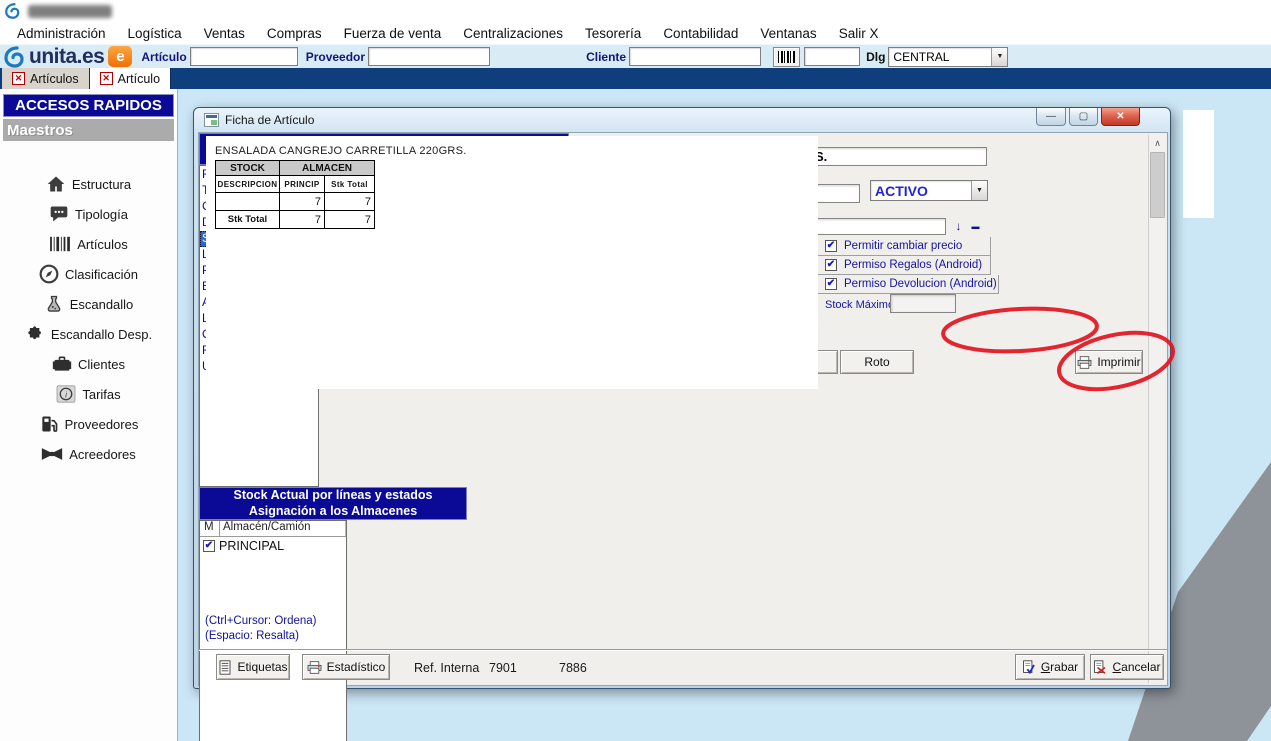 The width and height of the screenshot is (1271, 741). Describe the element at coordinates (302, 184) in the screenshot. I see `stock-table-col-header: PRINCIP` at that location.